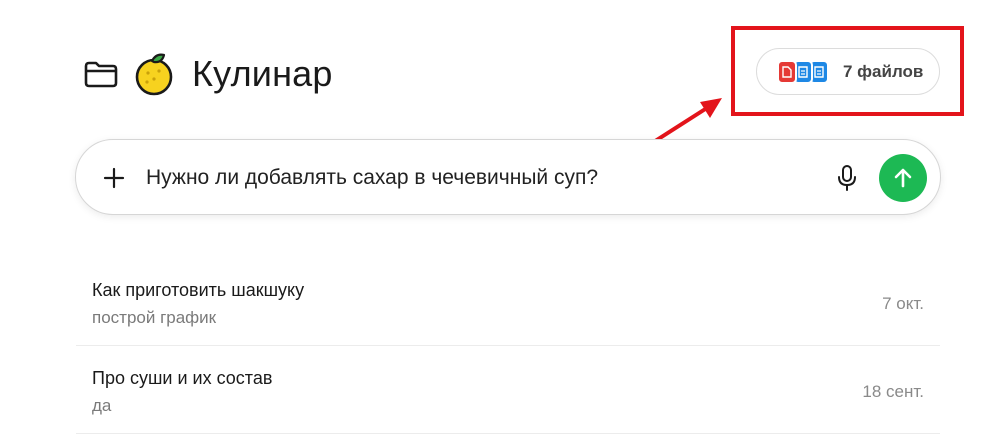 This screenshot has width=1000, height=436. What do you see at coordinates (847, 178) in the screenshot?
I see `microphone-icon` at bounding box center [847, 178].